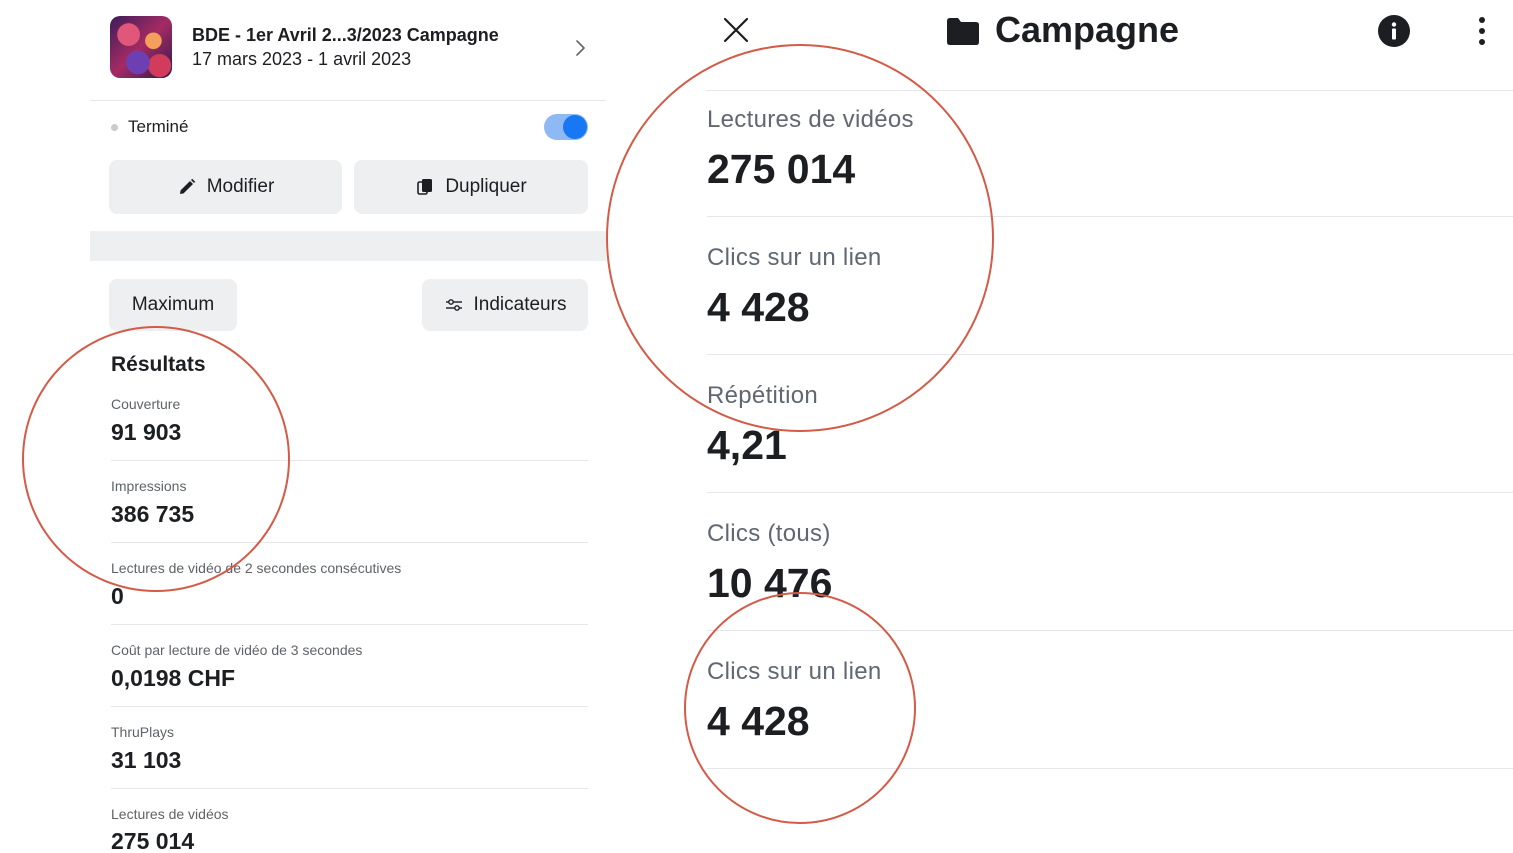 This screenshot has width=1513, height=853. I want to click on metric-value: 386 735, so click(153, 514).